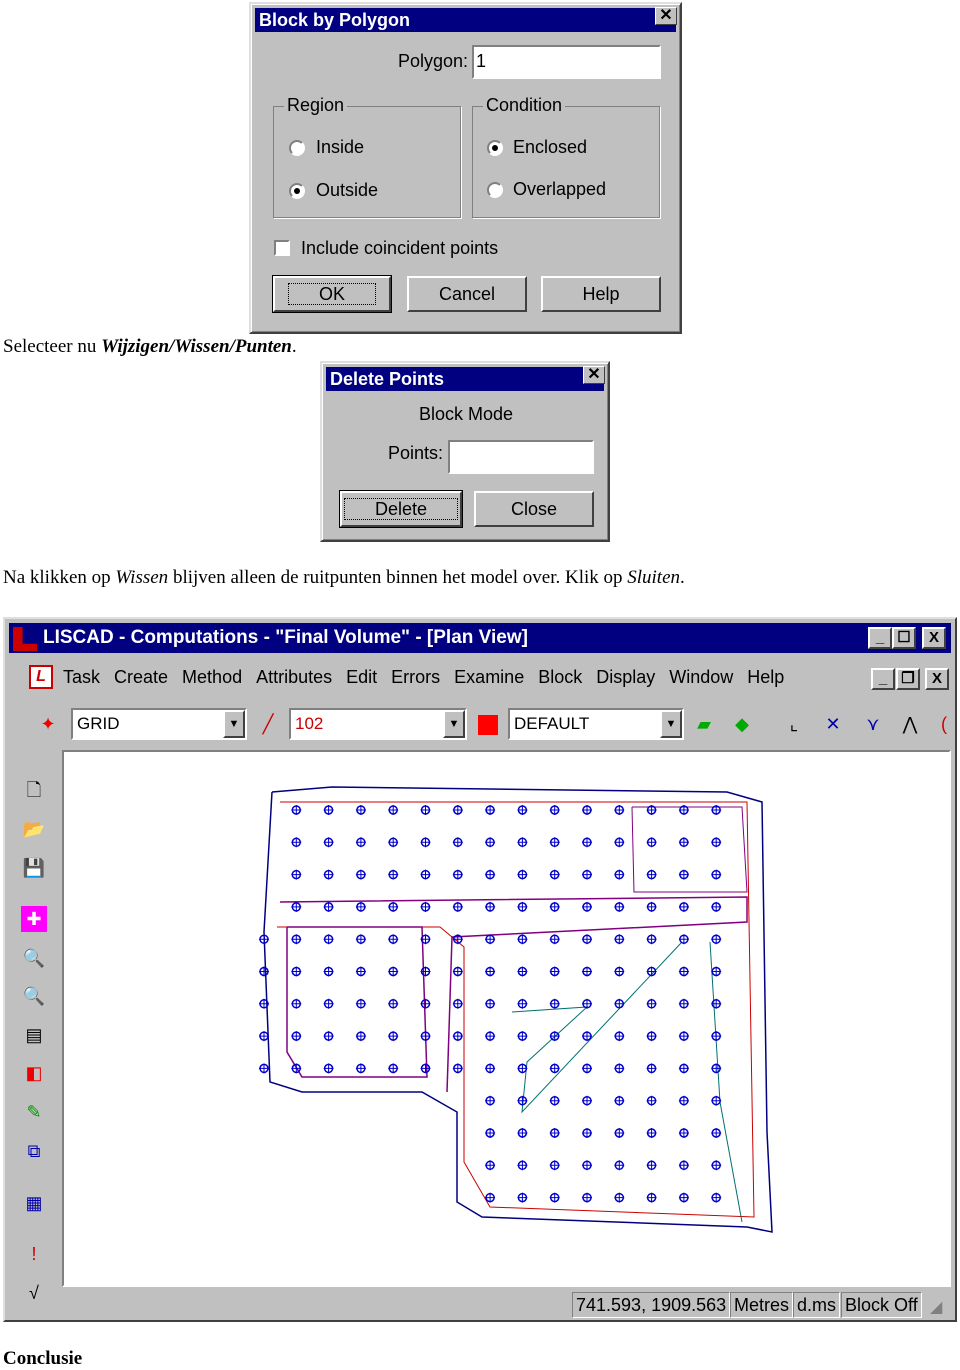 This screenshot has width=960, height=1370. I want to click on zoom-window-icon: ▤, so click(34, 1035).